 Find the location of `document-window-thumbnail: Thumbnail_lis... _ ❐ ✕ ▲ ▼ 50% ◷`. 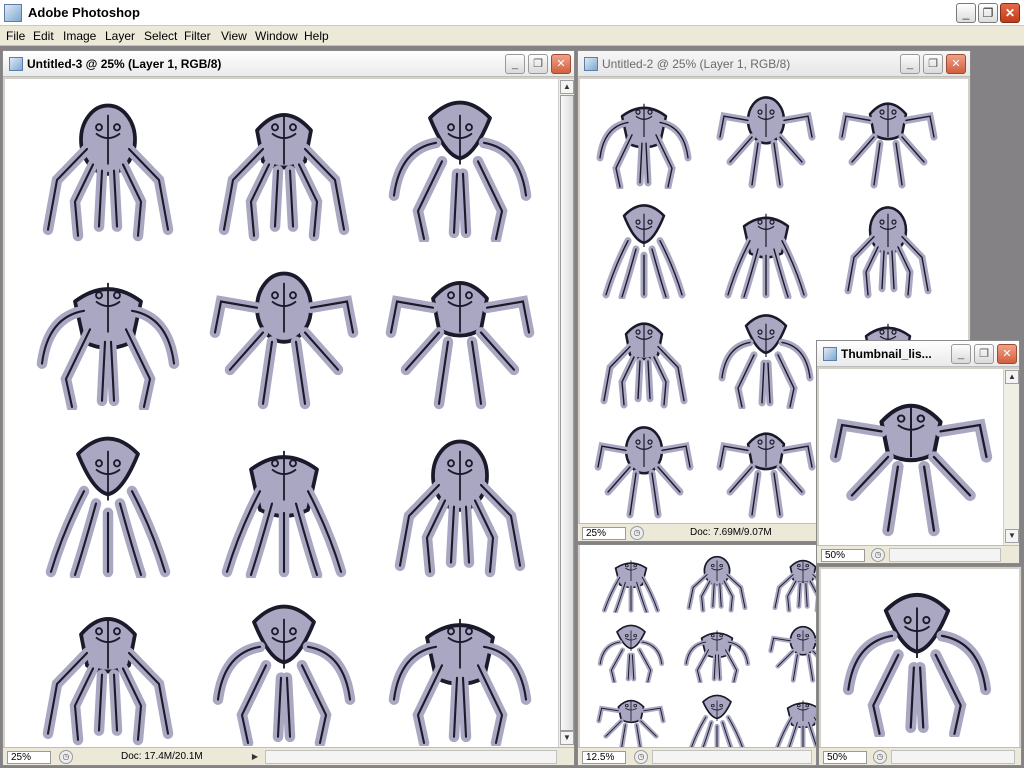

document-window-thumbnail: Thumbnail_lis... _ ❐ ✕ ▲ ▼ 50% ◷ is located at coordinates (918, 452).